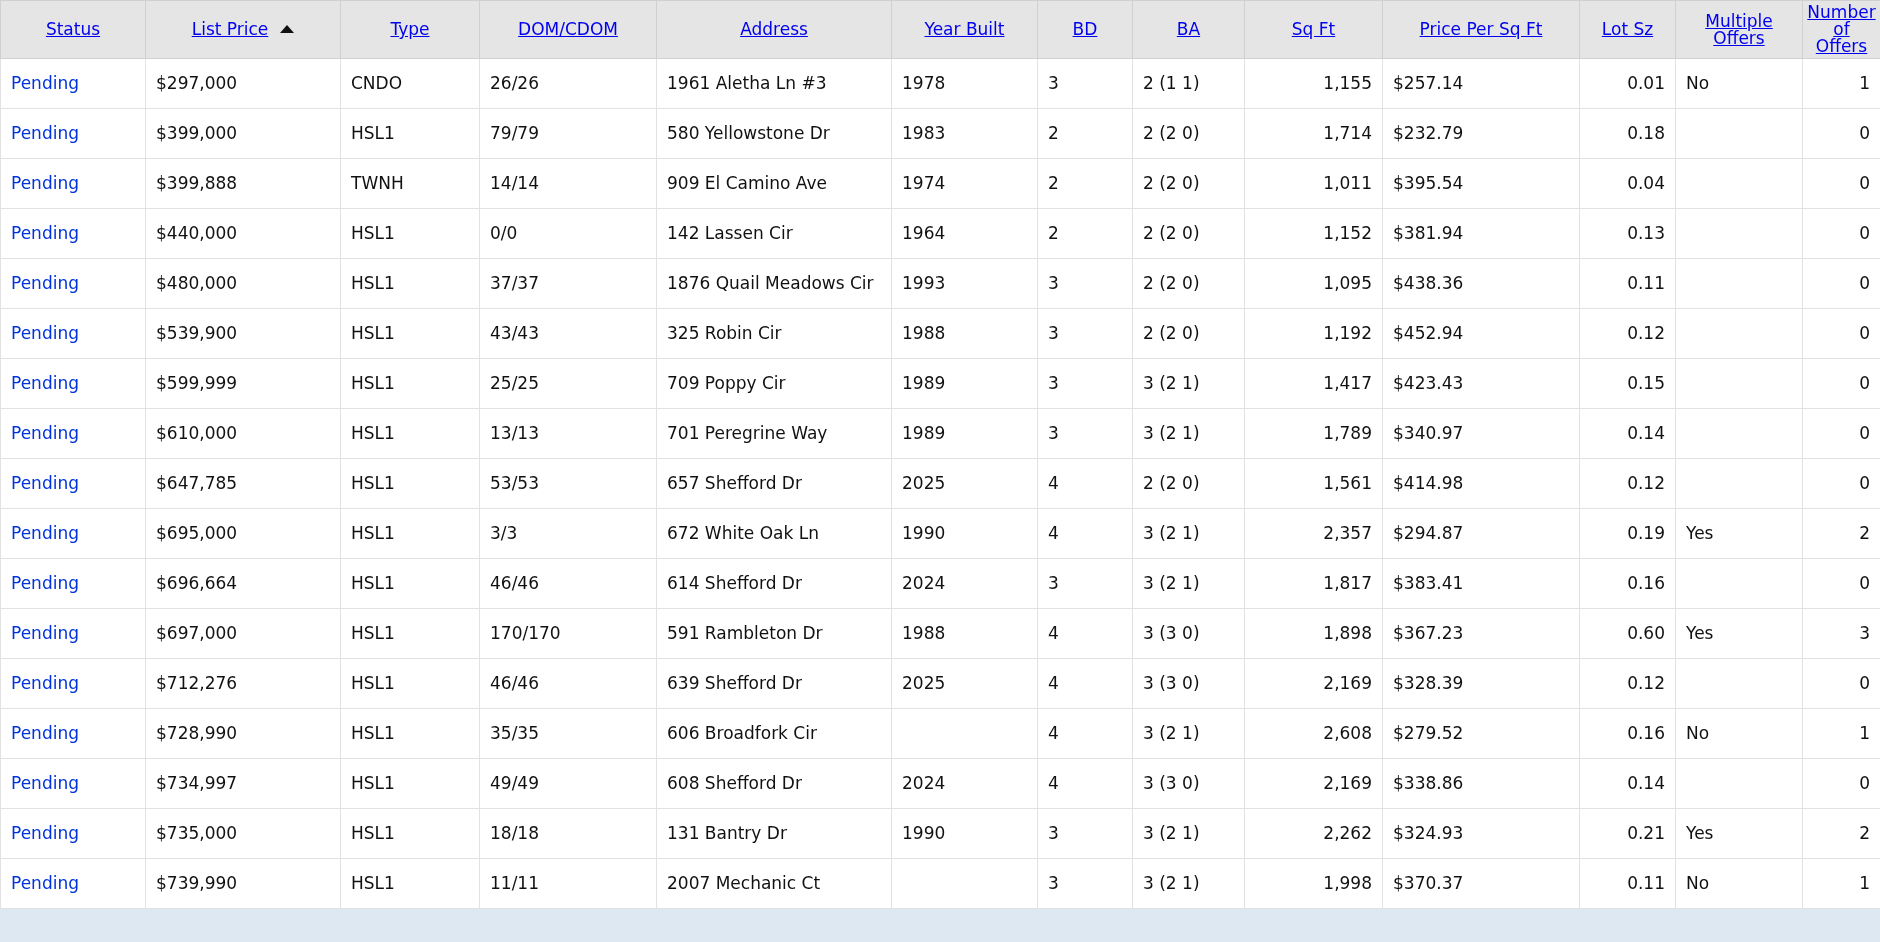 The height and width of the screenshot is (942, 1880). What do you see at coordinates (1627, 833) in the screenshot?
I see `table-cell: 0.21` at bounding box center [1627, 833].